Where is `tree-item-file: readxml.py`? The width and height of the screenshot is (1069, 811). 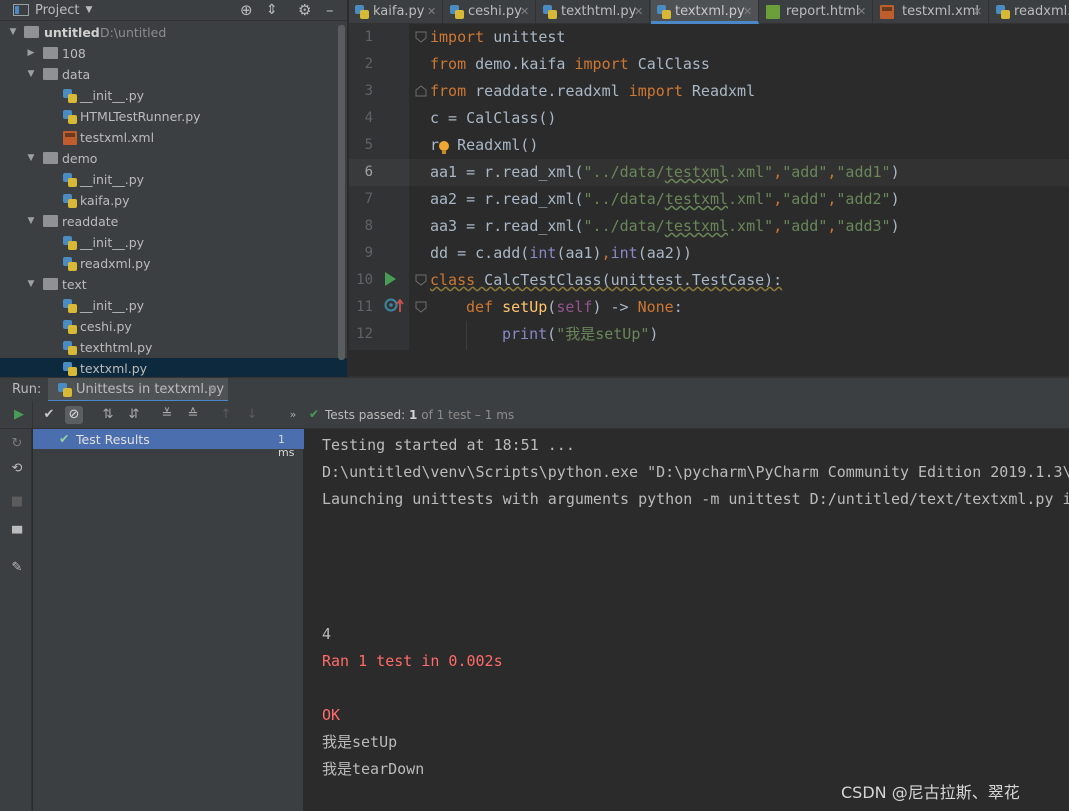
tree-item-file: readxml.py is located at coordinates (173, 263).